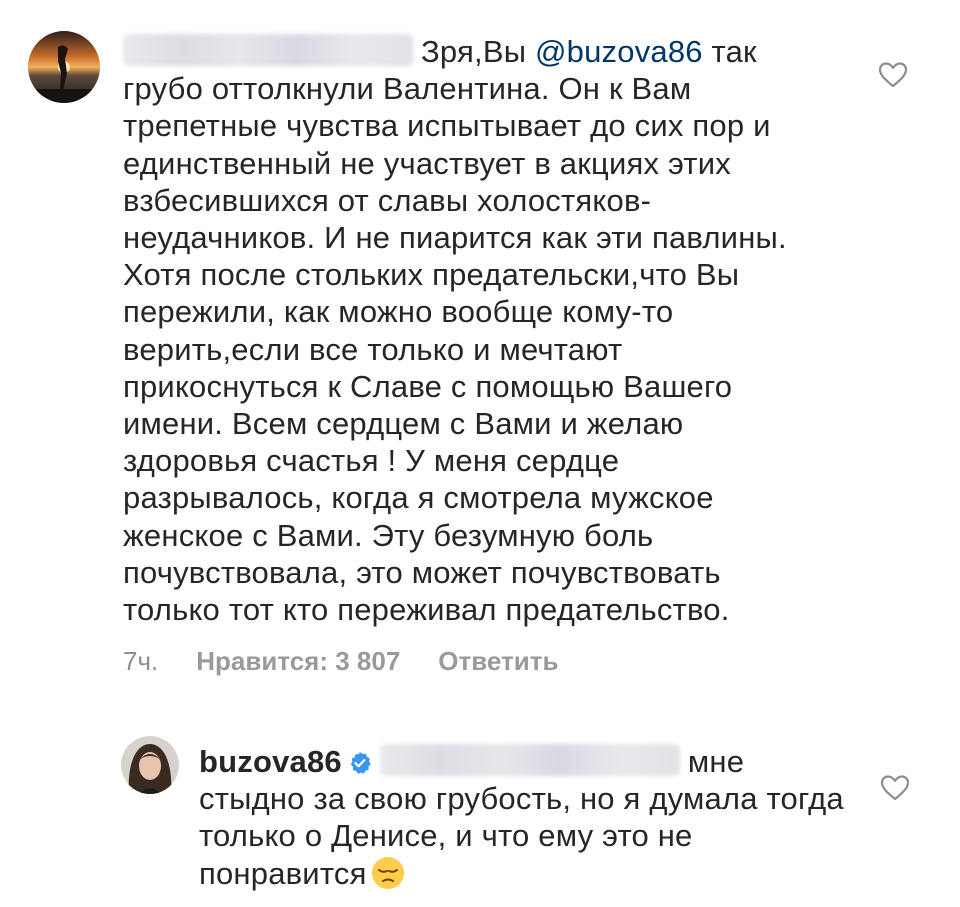 The image size is (960, 907). I want to click on timestamp: 7ч., so click(141, 661).